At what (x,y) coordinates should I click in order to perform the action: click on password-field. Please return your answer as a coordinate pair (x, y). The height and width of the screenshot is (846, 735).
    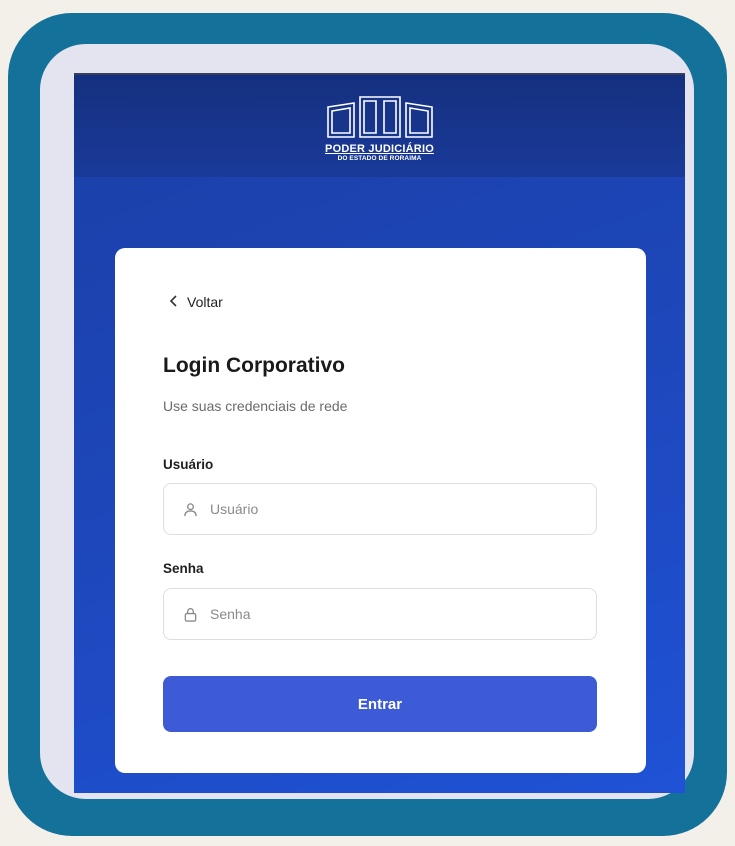
    Looking at the image, I should click on (380, 614).